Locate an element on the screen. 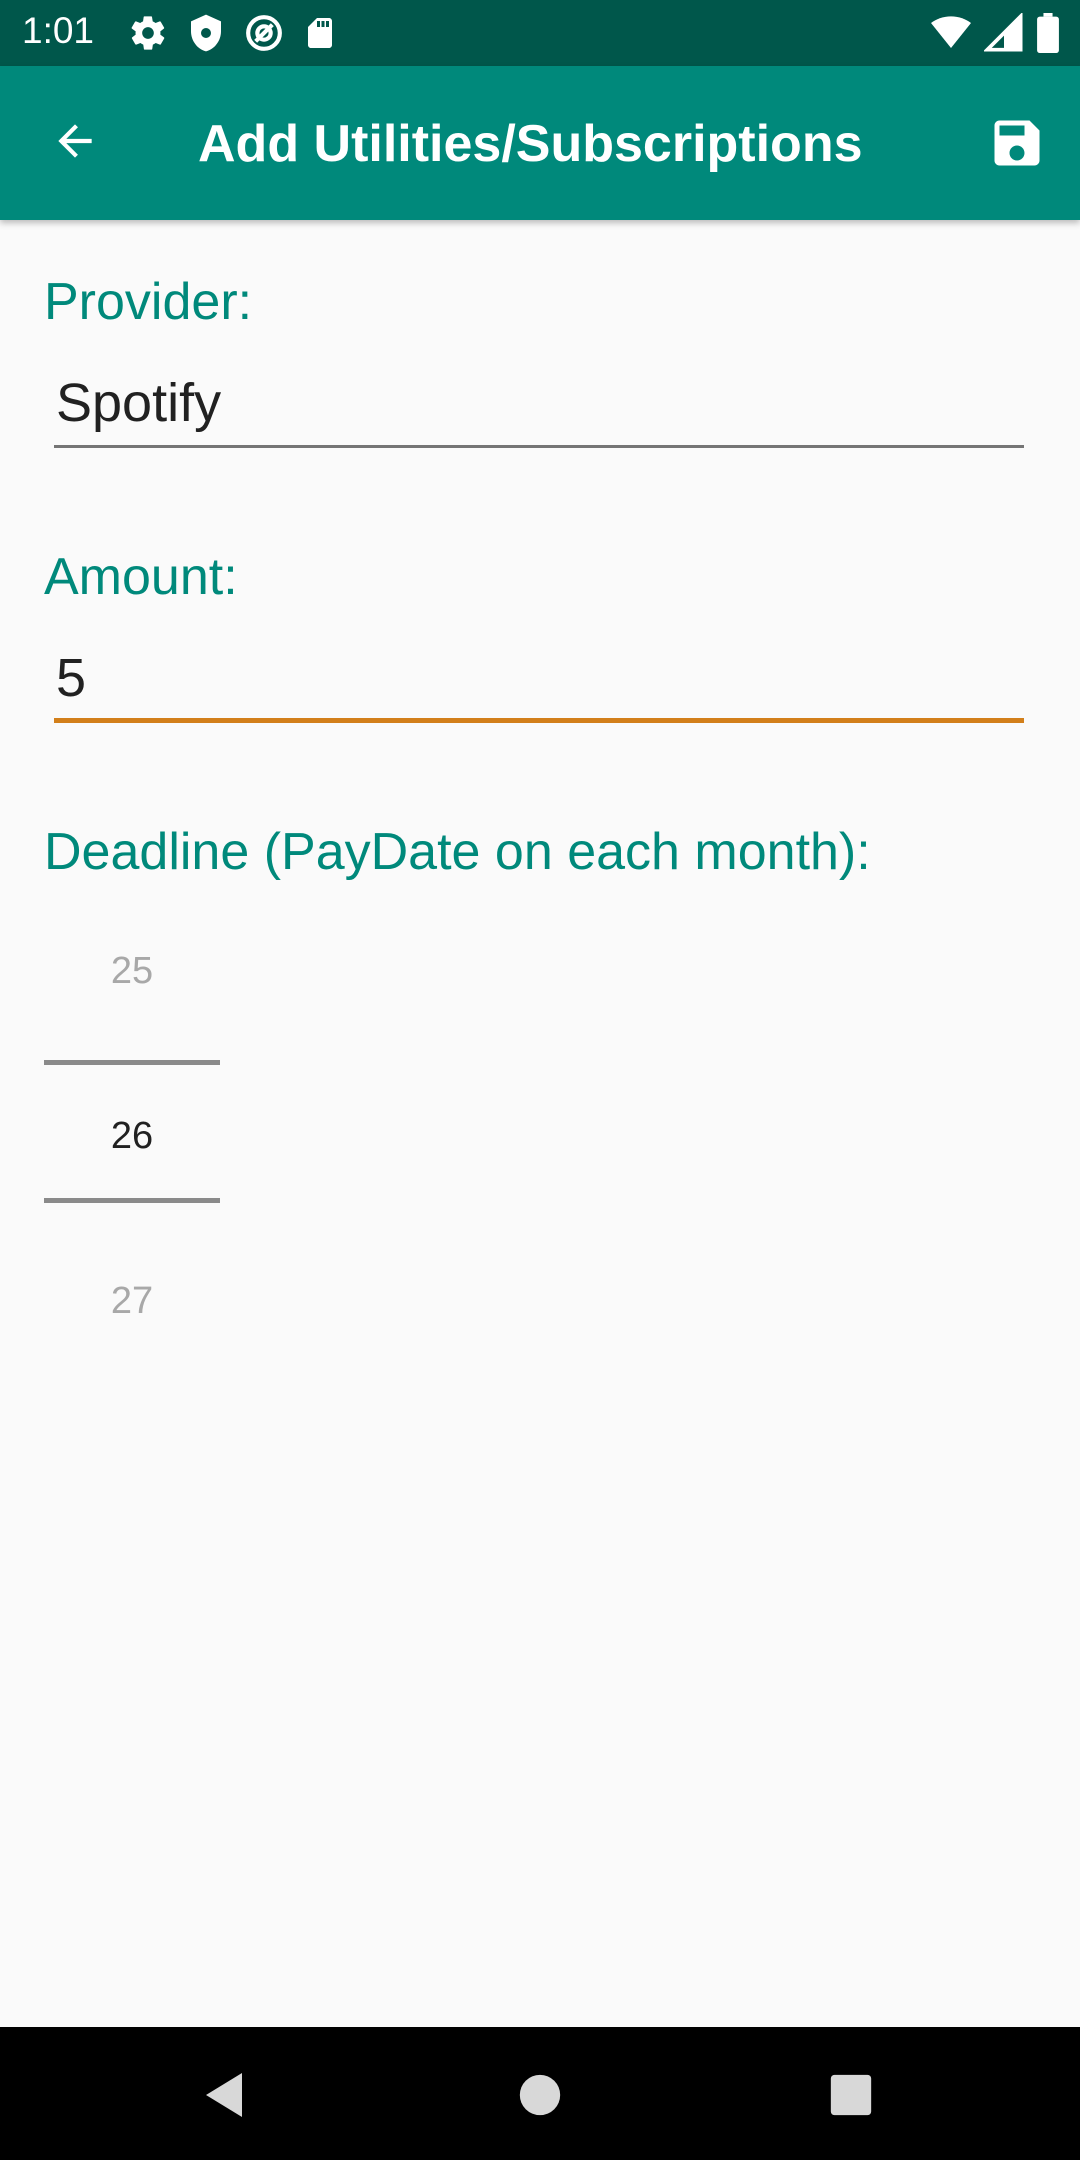 Image resolution: width=1080 pixels, height=2160 pixels. status-time: 1:01 is located at coordinates (58, 30).